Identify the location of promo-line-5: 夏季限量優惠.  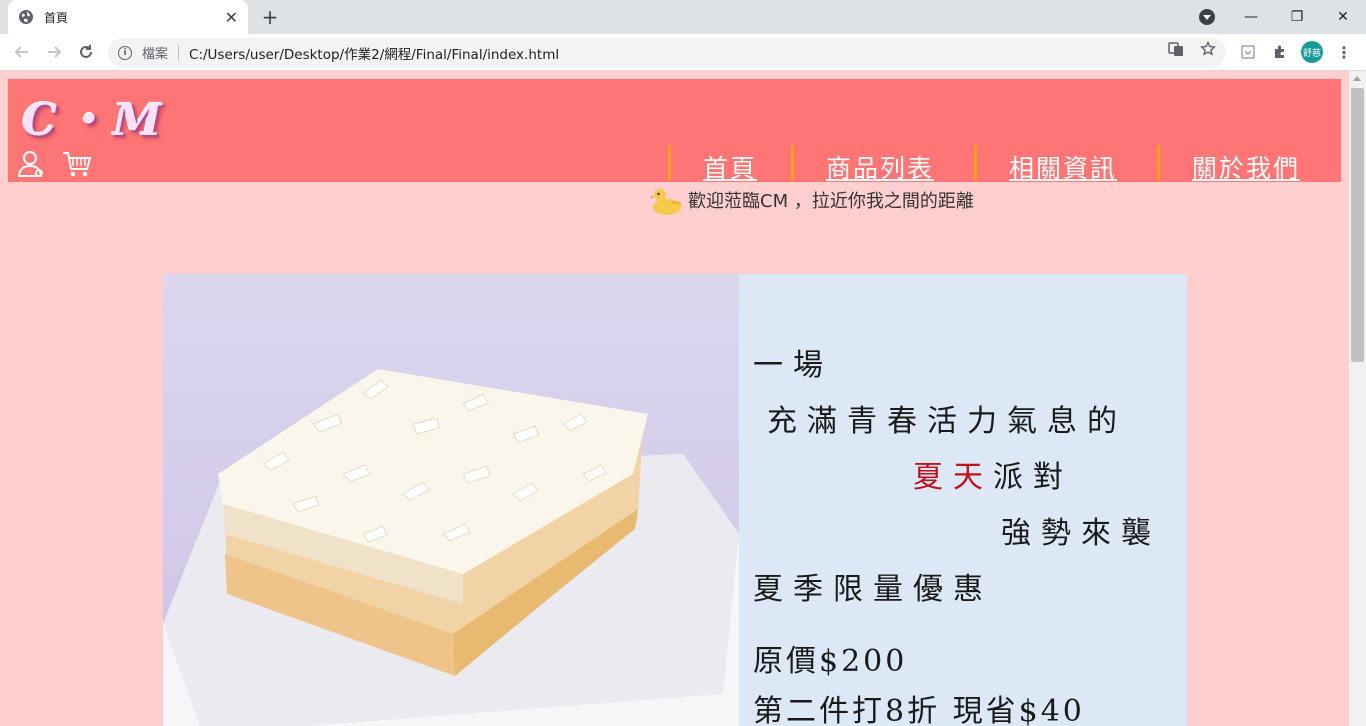
(873, 589).